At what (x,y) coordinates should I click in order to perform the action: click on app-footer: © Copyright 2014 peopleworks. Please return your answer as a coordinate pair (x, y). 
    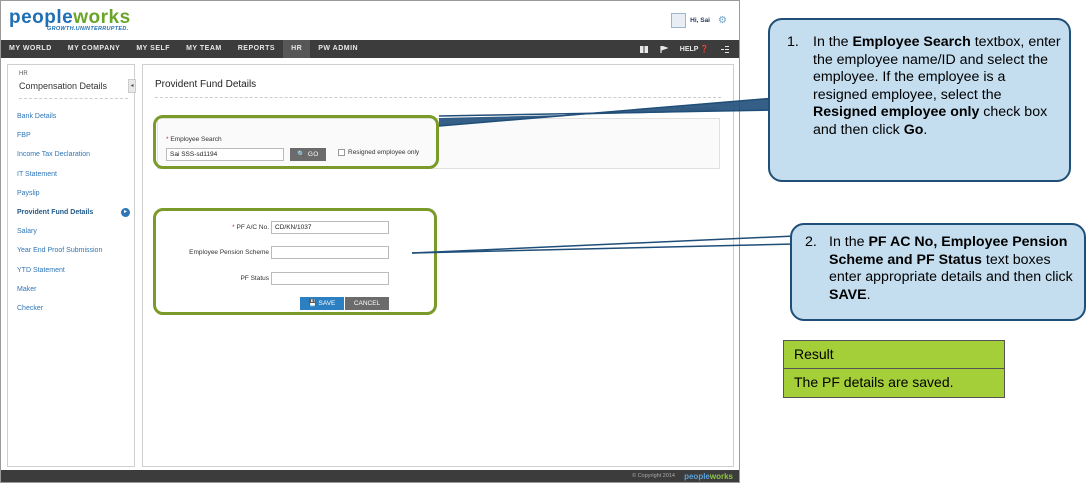
    Looking at the image, I should click on (370, 476).